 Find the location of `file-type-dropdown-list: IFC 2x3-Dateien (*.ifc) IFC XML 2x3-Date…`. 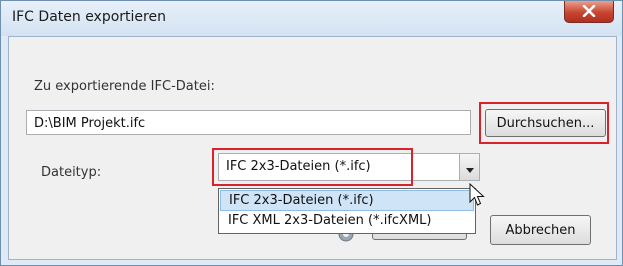

file-type-dropdown-list: IFC 2x3-Dateien (*.ifc) IFC XML 2x3-Date… is located at coordinates (347, 211).